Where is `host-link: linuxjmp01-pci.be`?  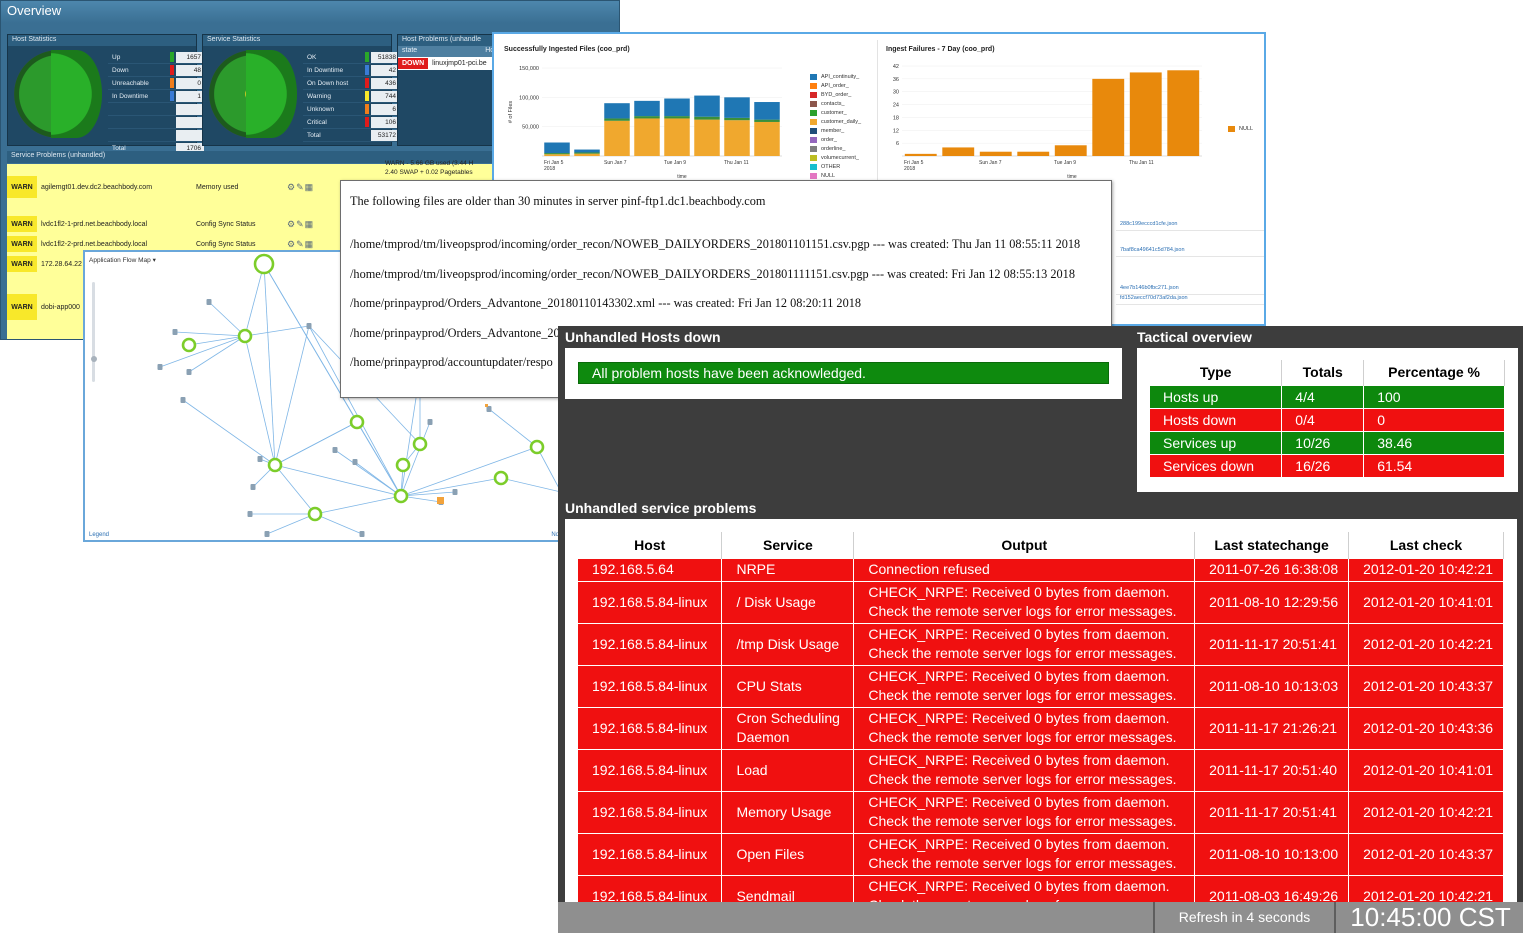
host-link: linuxjmp01-pci.be is located at coordinates (457, 63).